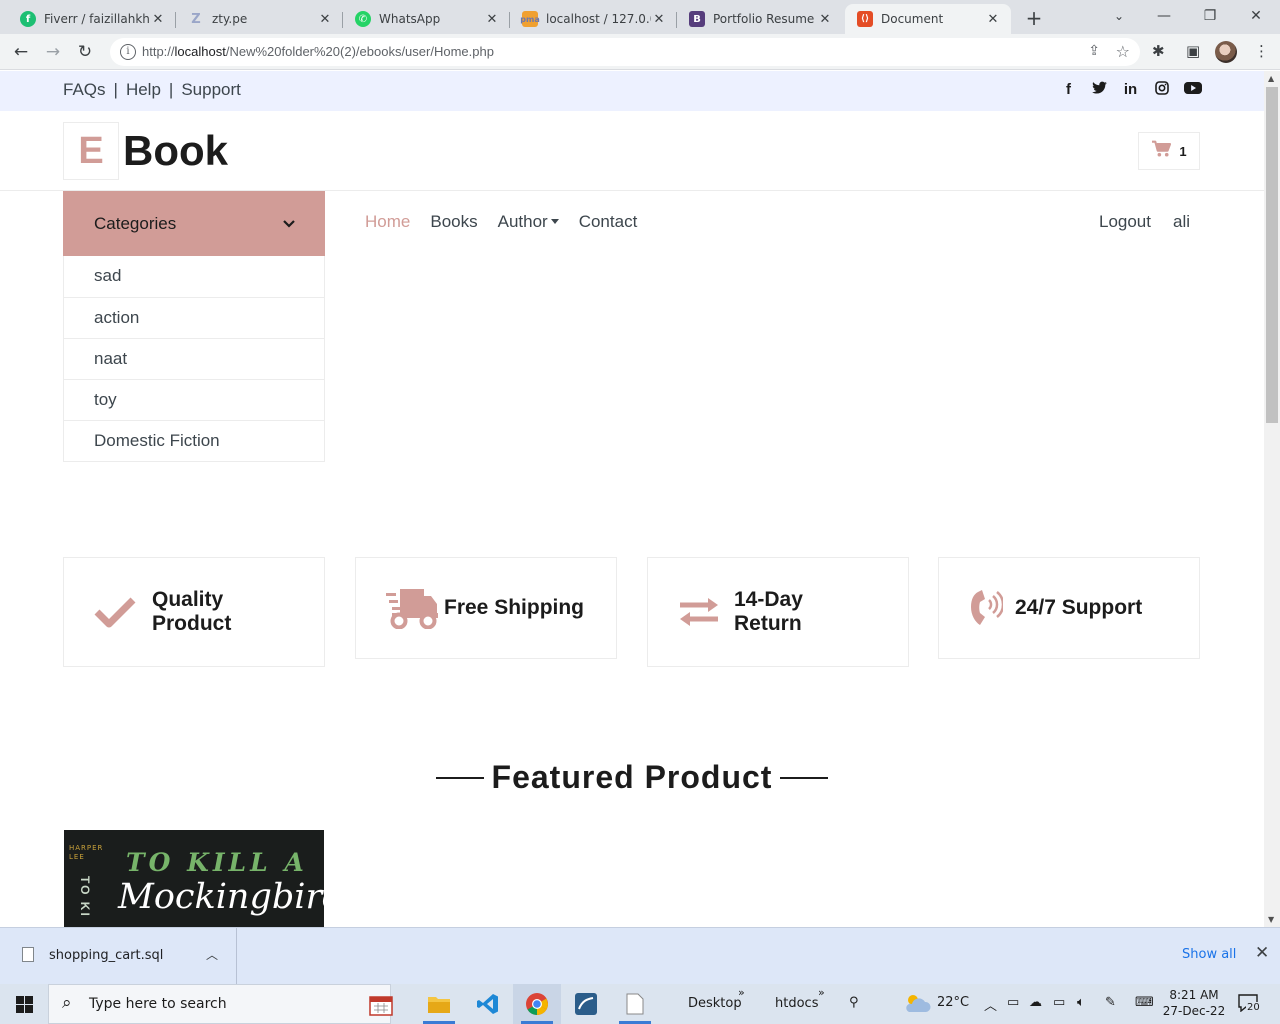 The image size is (1280, 1024). I want to click on linkedin-icon: in, so click(1130, 90).